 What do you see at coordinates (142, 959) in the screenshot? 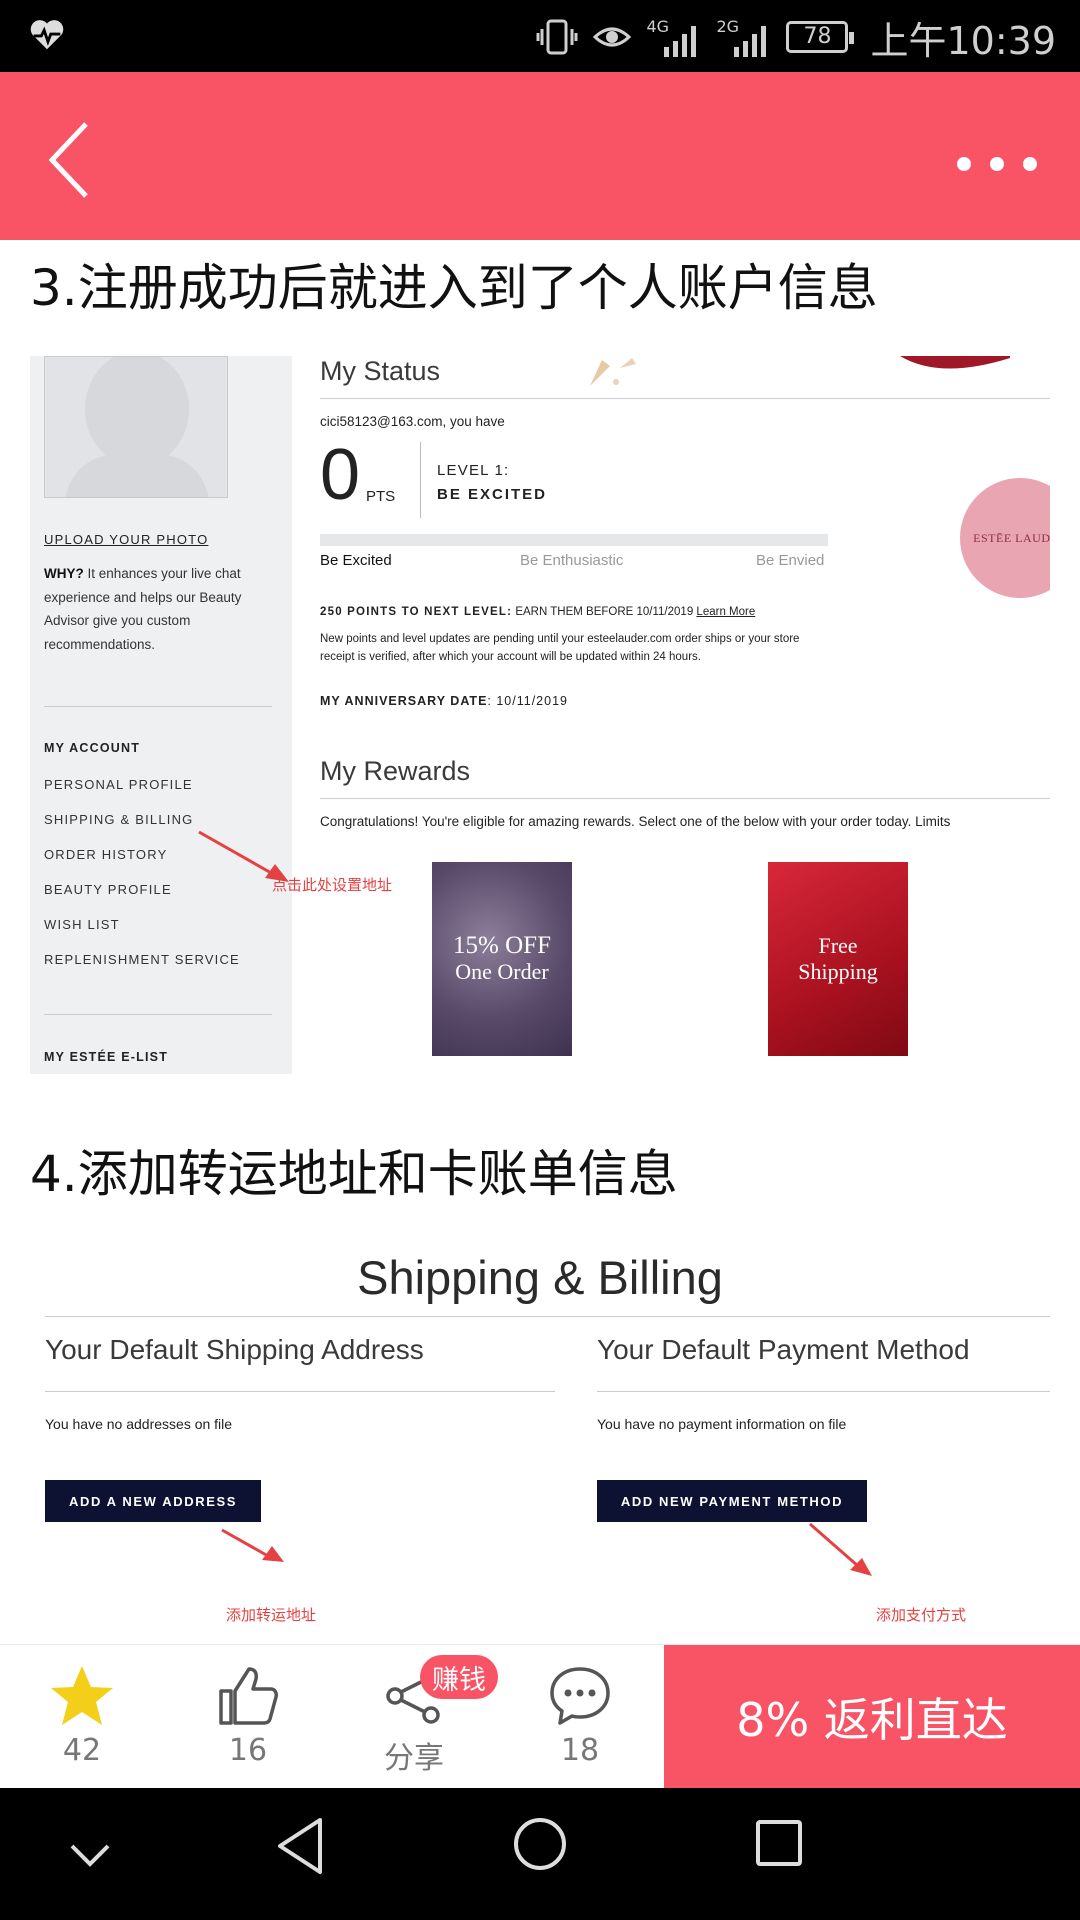
I see `menu-replenishment: REPLENISHMENT SERVICE` at bounding box center [142, 959].